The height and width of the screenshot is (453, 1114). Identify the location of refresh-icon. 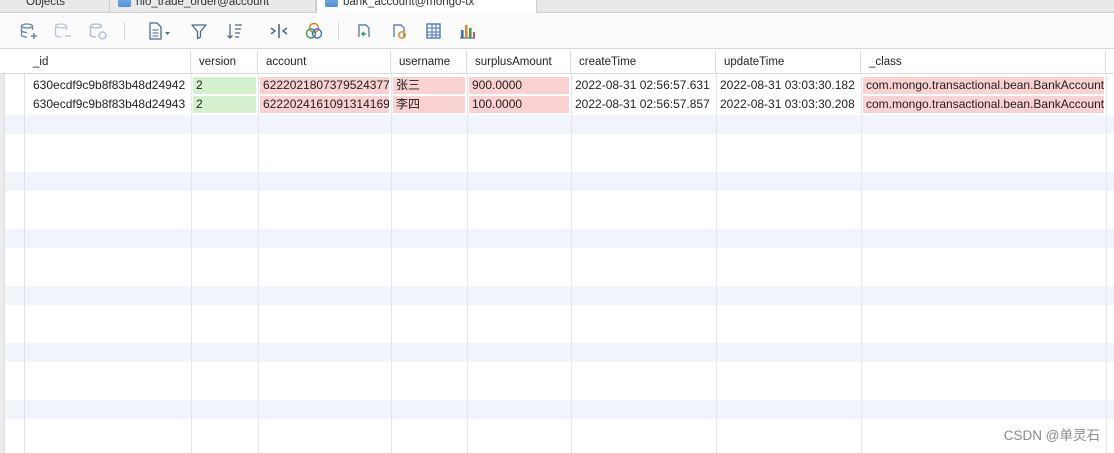
(98, 31).